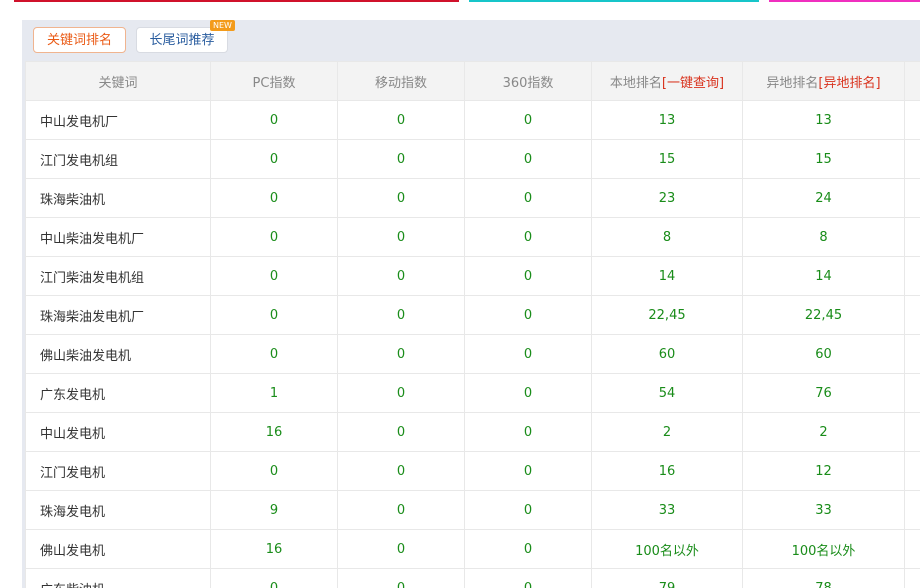 Image resolution: width=920 pixels, height=588 pixels. I want to click on cell-remote: 76, so click(823, 393).